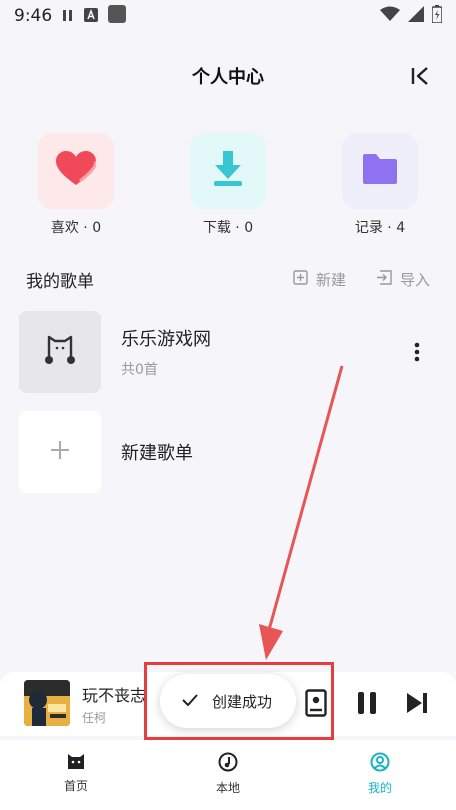 The image size is (456, 810). I want to click on new-playlist-cover, so click(60, 452).